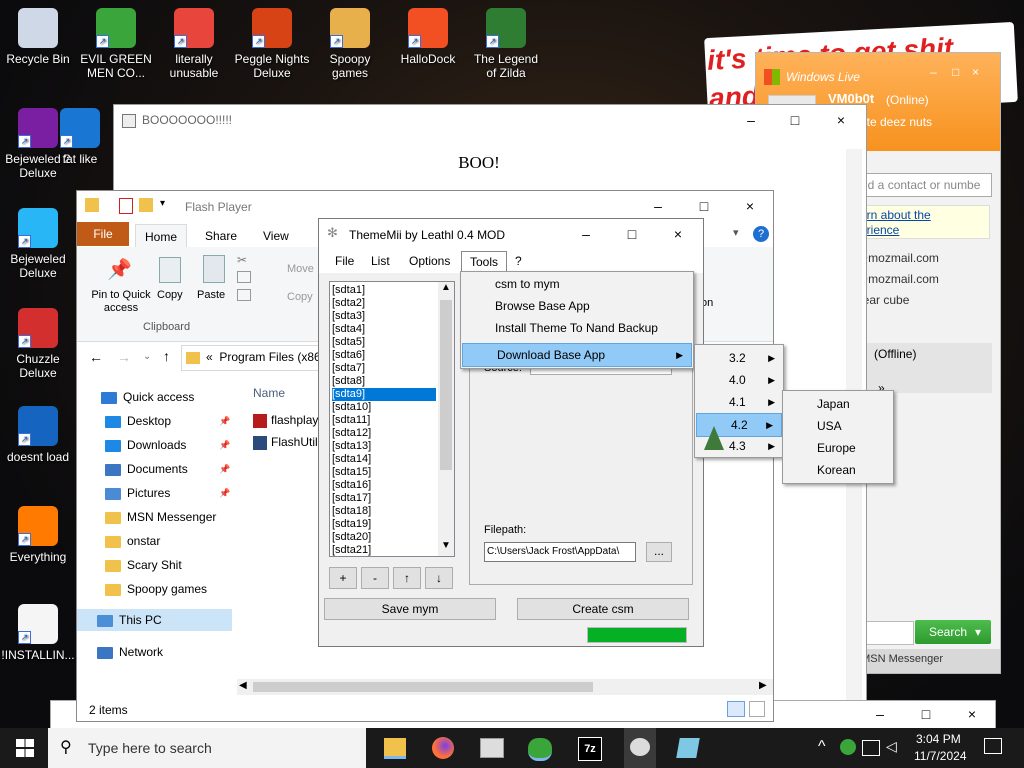  Describe the element at coordinates (658, 206) in the screenshot. I see `explorer-minimize-button: –` at that location.